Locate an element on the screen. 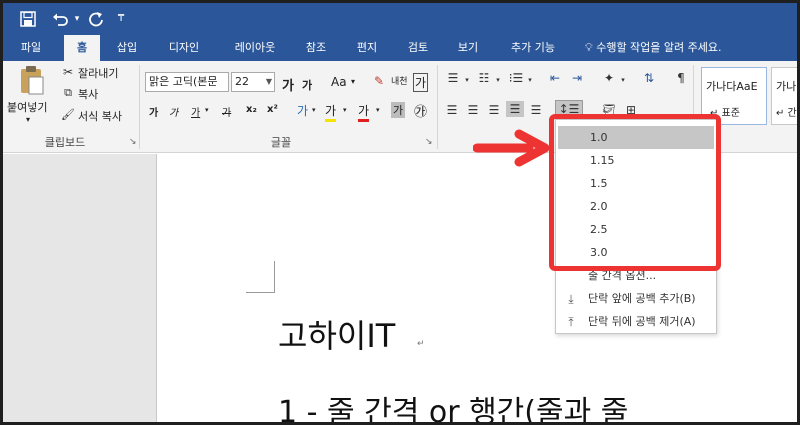 This screenshot has width=800, height=425. tab-view: 보기 is located at coordinates (468, 48).